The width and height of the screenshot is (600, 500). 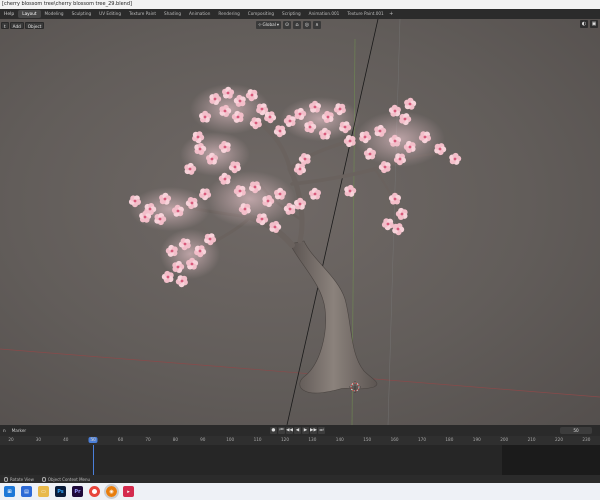 I want to click on pivot-snap-group: ⊙ ⌂ ◎ ∧, so click(x=301, y=25).